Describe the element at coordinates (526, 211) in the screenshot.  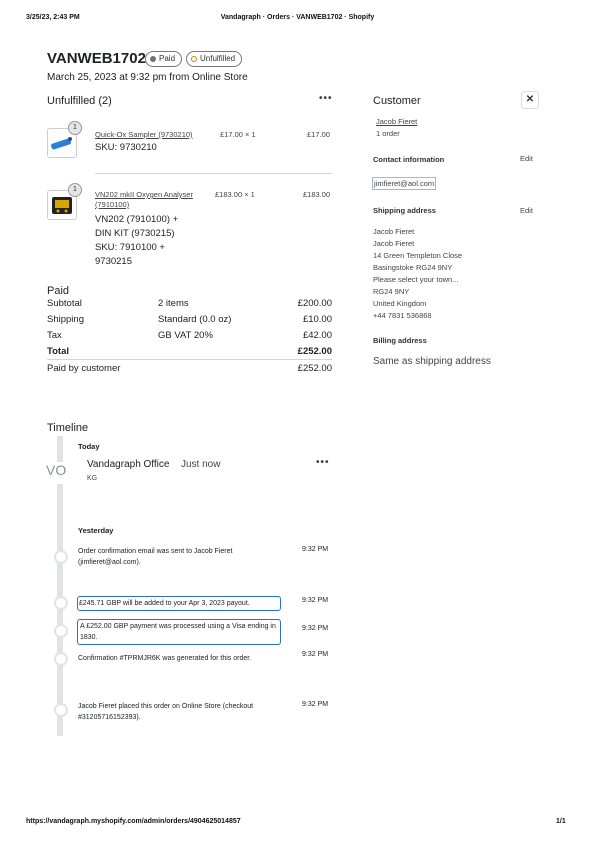
I see `shipping-edit-link: Edit` at that location.